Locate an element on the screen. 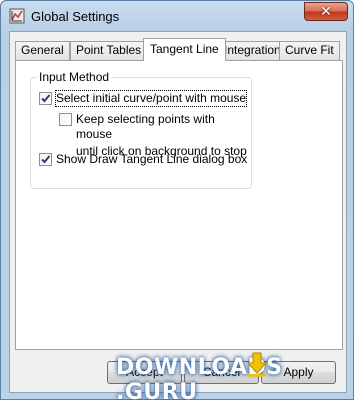  window-title: Global Settings is located at coordinates (75, 16).